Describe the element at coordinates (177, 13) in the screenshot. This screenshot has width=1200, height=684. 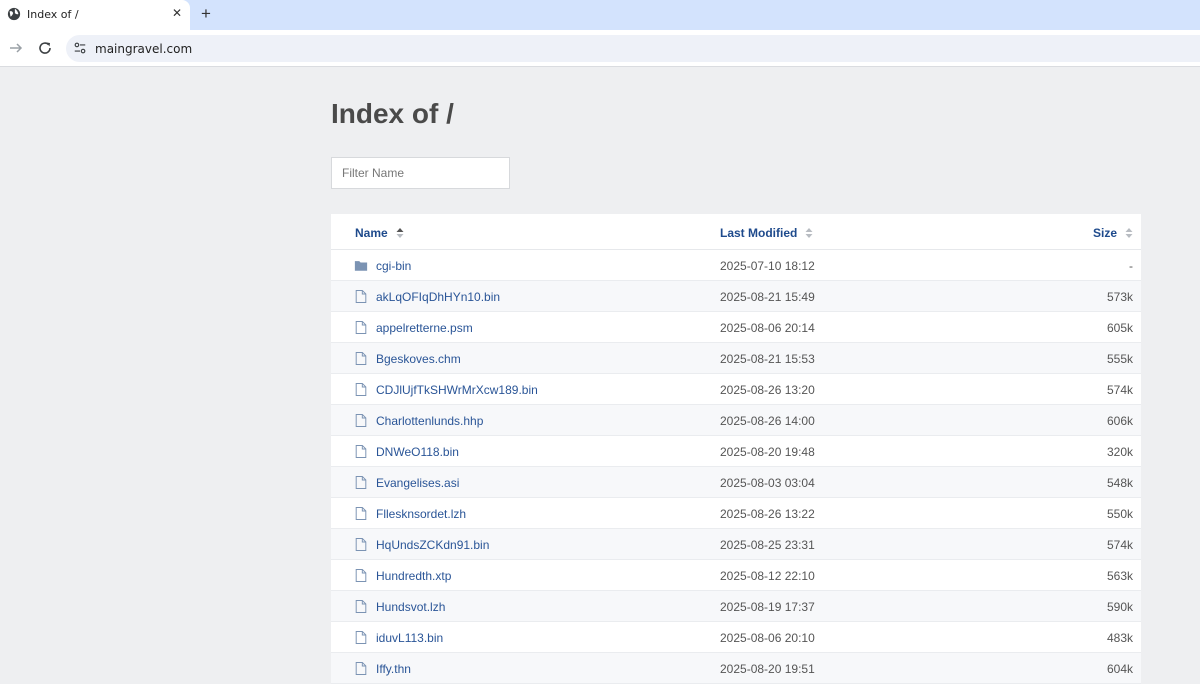
I see `close-tab-icon: ✕` at that location.